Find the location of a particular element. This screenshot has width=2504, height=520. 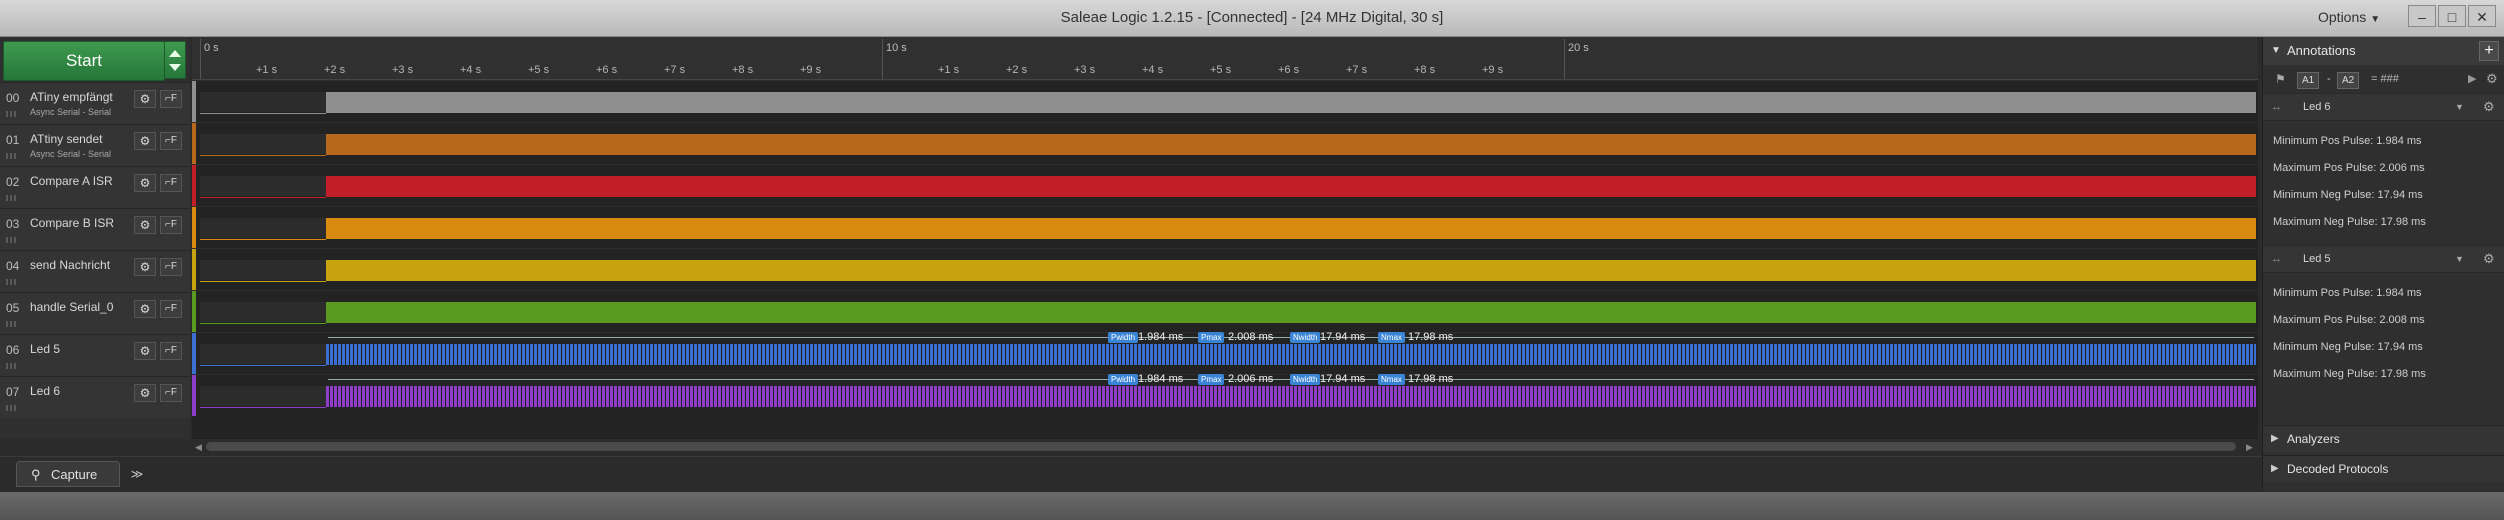

play-icon: ▶ is located at coordinates (2472, 78).